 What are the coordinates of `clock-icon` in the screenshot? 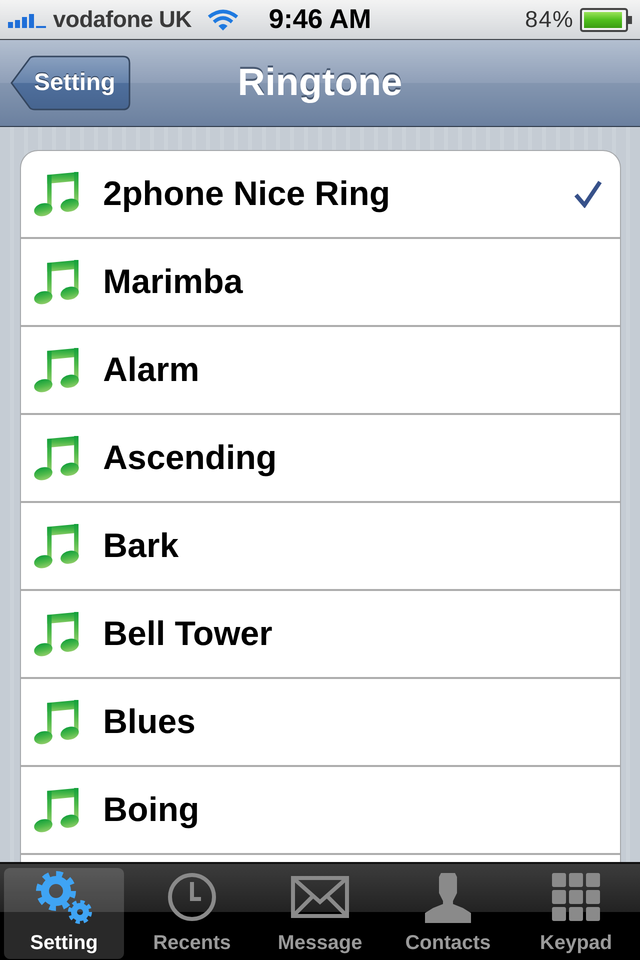 It's located at (192, 897).